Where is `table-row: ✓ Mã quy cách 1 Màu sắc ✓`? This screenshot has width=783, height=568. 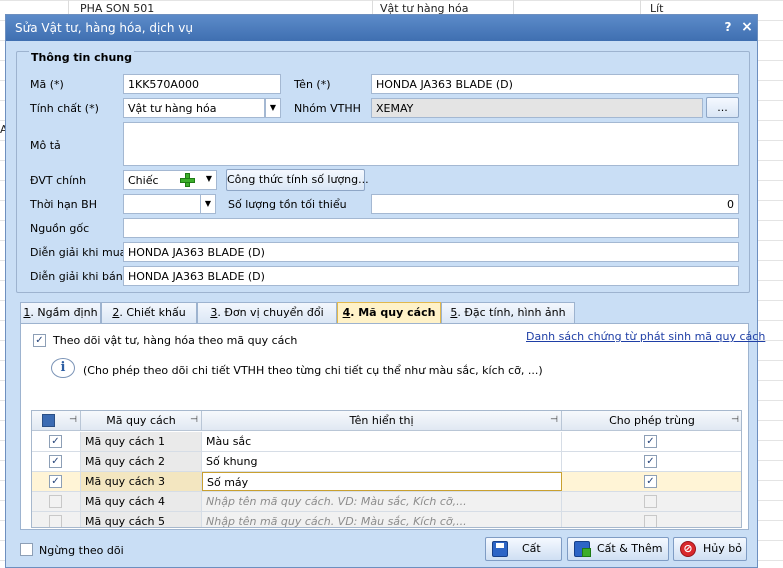
table-row: ✓ Mã quy cách 1 Màu sắc ✓ is located at coordinates (386, 442).